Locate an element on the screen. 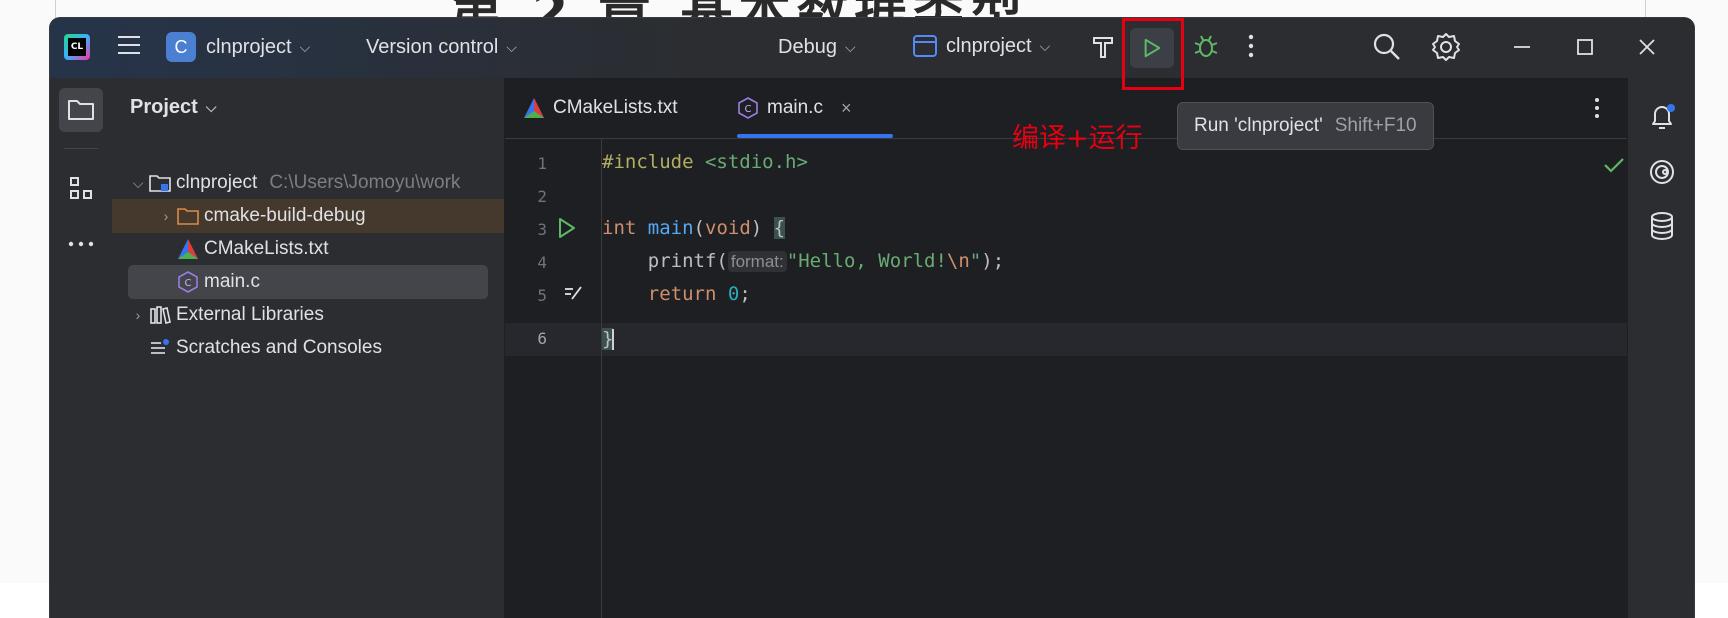  code-line-6: } is located at coordinates (608, 339).